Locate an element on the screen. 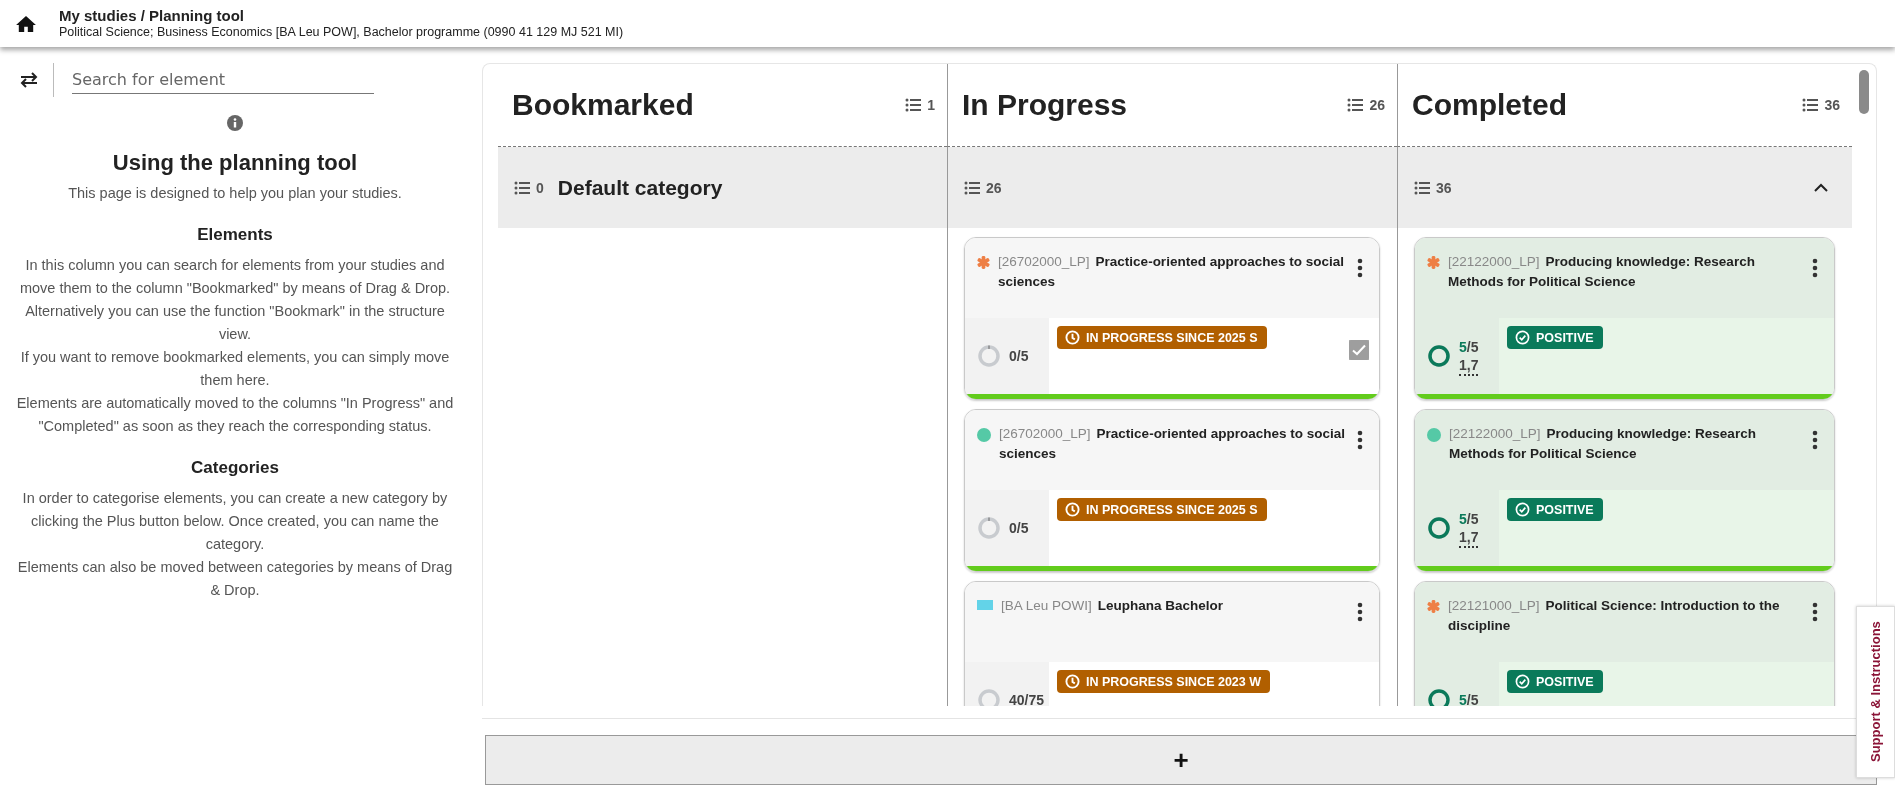  help-text: This page is designed to help you plan your studies. is located at coordinates (235, 193).